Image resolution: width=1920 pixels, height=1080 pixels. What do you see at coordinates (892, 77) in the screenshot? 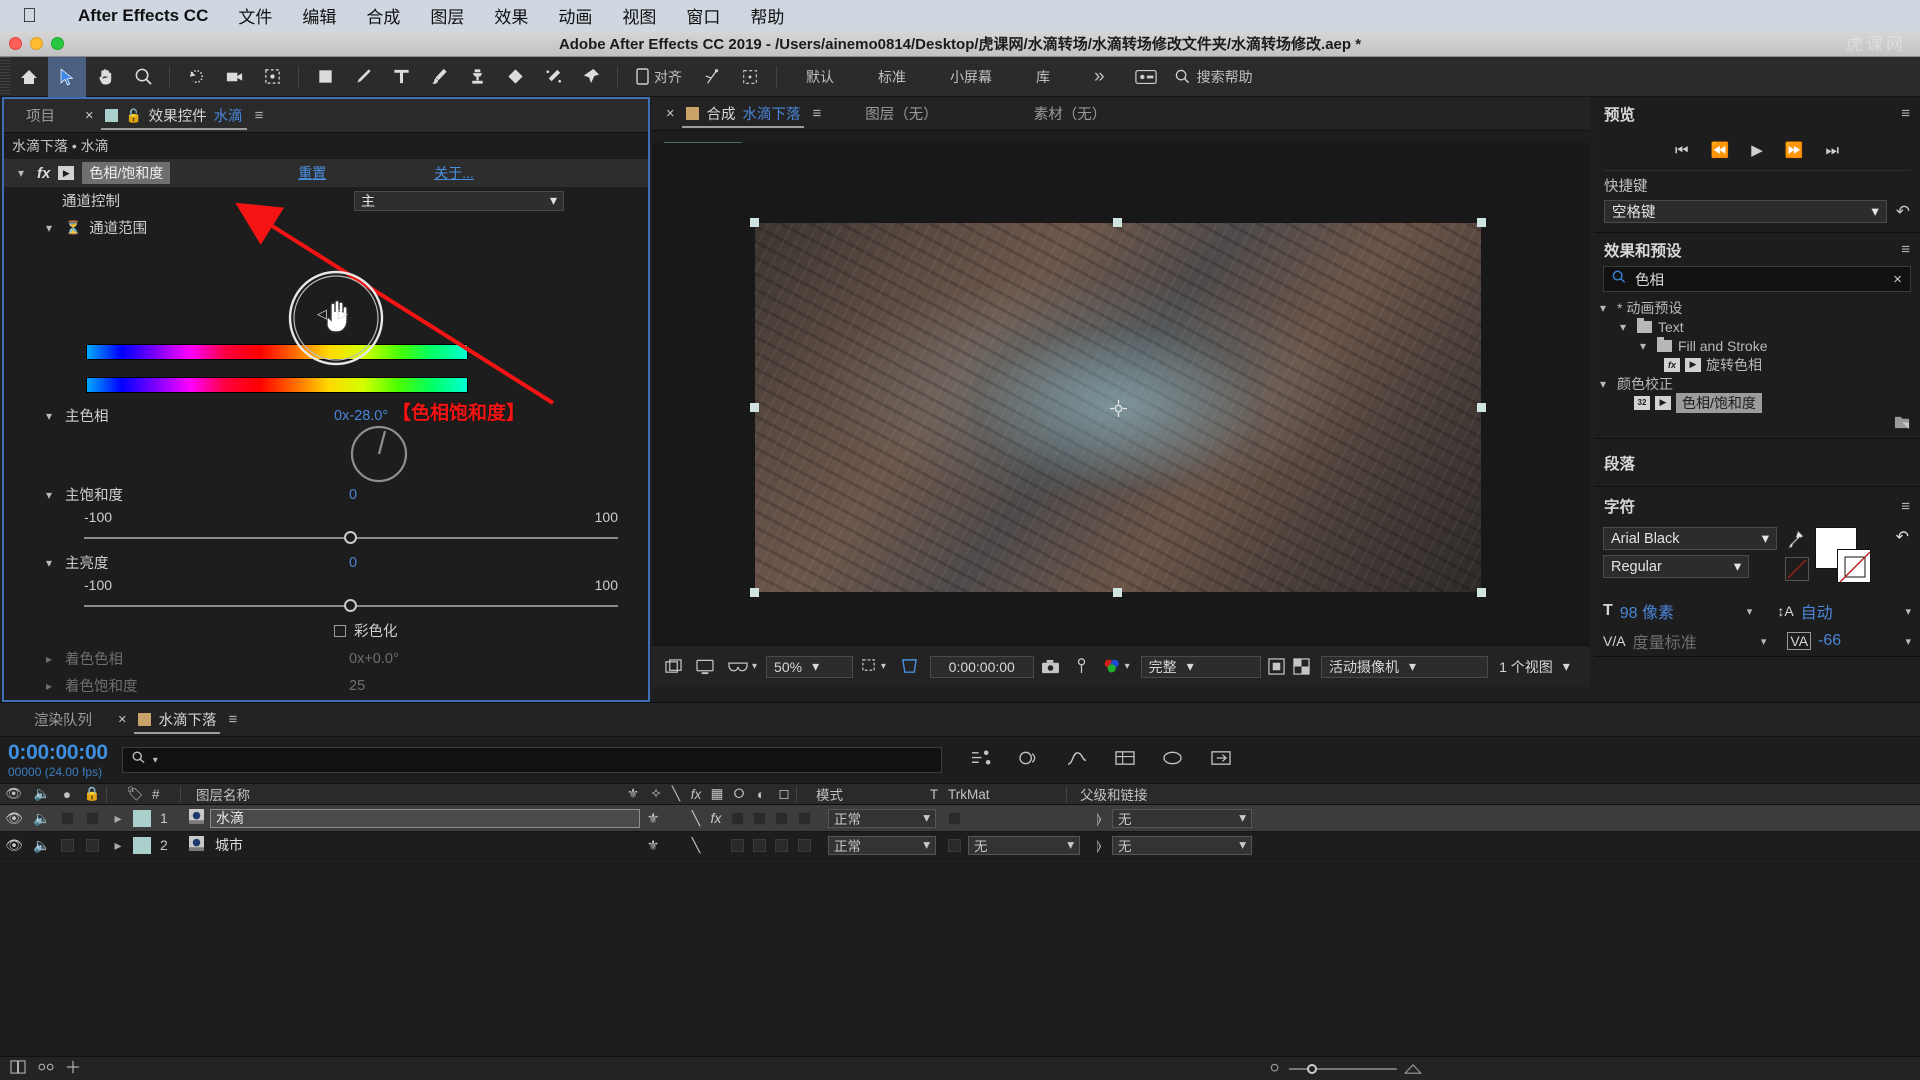
I see `workspace-standard: 标准` at bounding box center [892, 77].